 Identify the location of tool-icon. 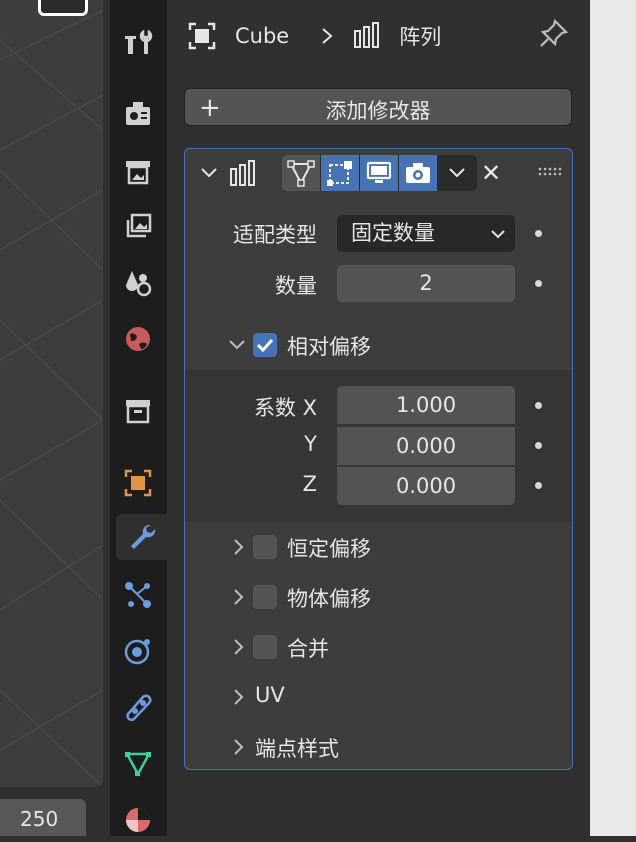
(139, 41).